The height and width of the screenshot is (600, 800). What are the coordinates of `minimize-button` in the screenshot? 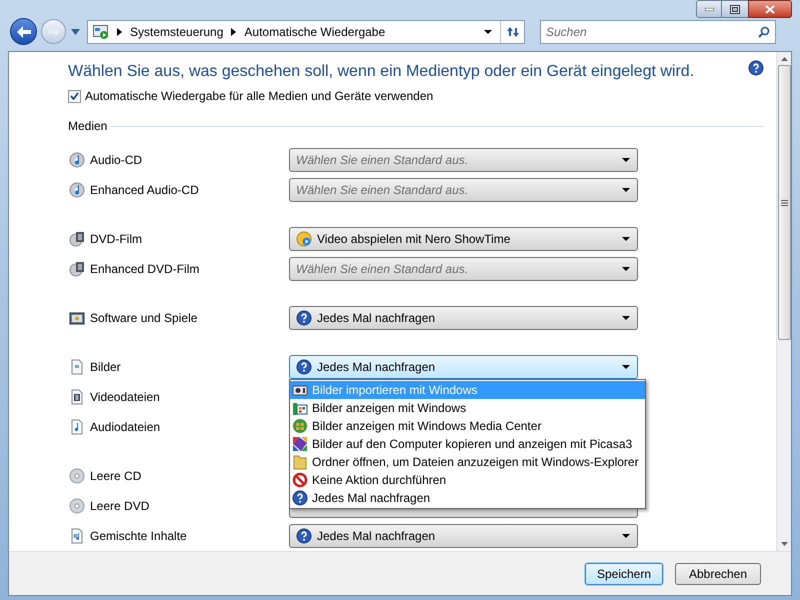 It's located at (709, 9).